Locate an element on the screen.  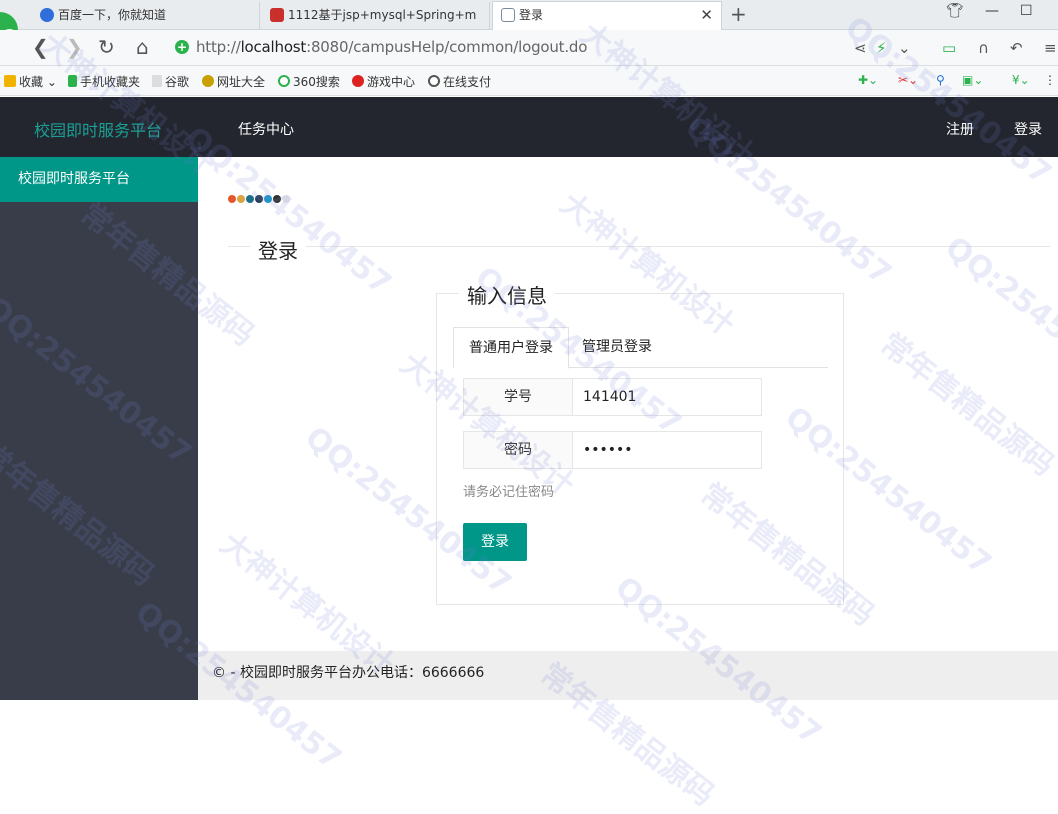
project-favicon-icon is located at coordinates (277, 15).